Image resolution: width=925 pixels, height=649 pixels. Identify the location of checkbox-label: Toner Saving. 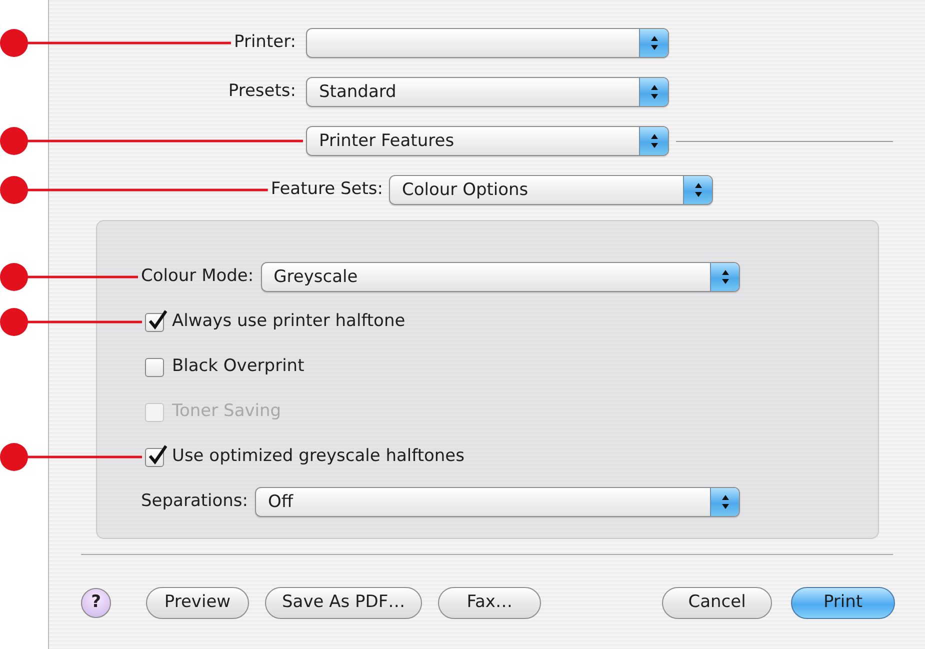
(227, 412).